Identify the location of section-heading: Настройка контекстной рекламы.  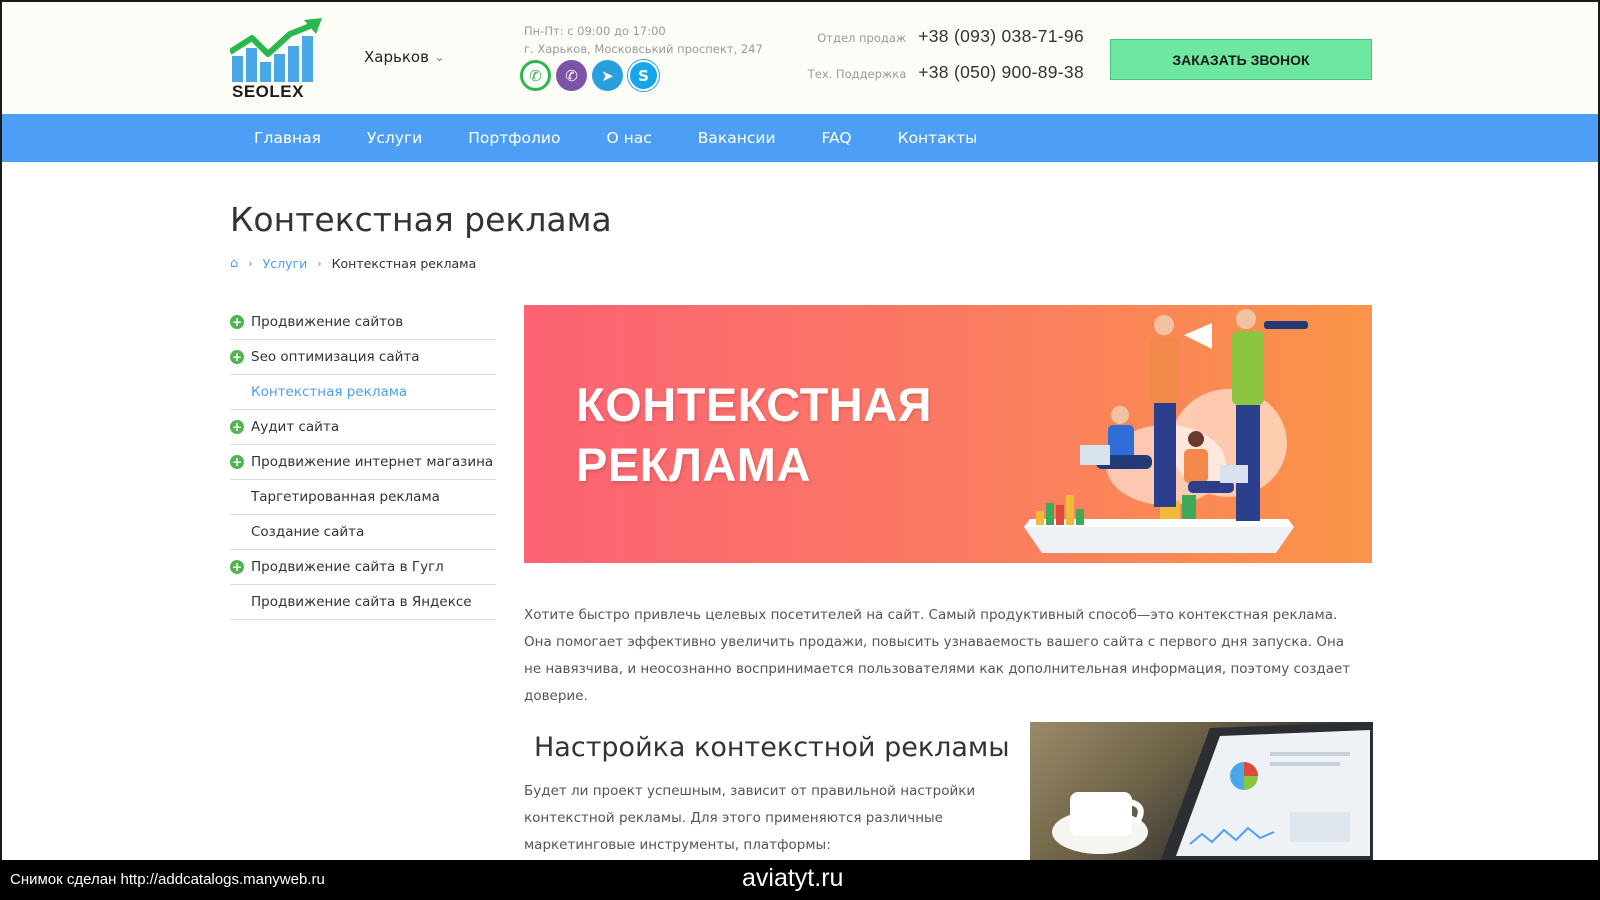
(772, 747).